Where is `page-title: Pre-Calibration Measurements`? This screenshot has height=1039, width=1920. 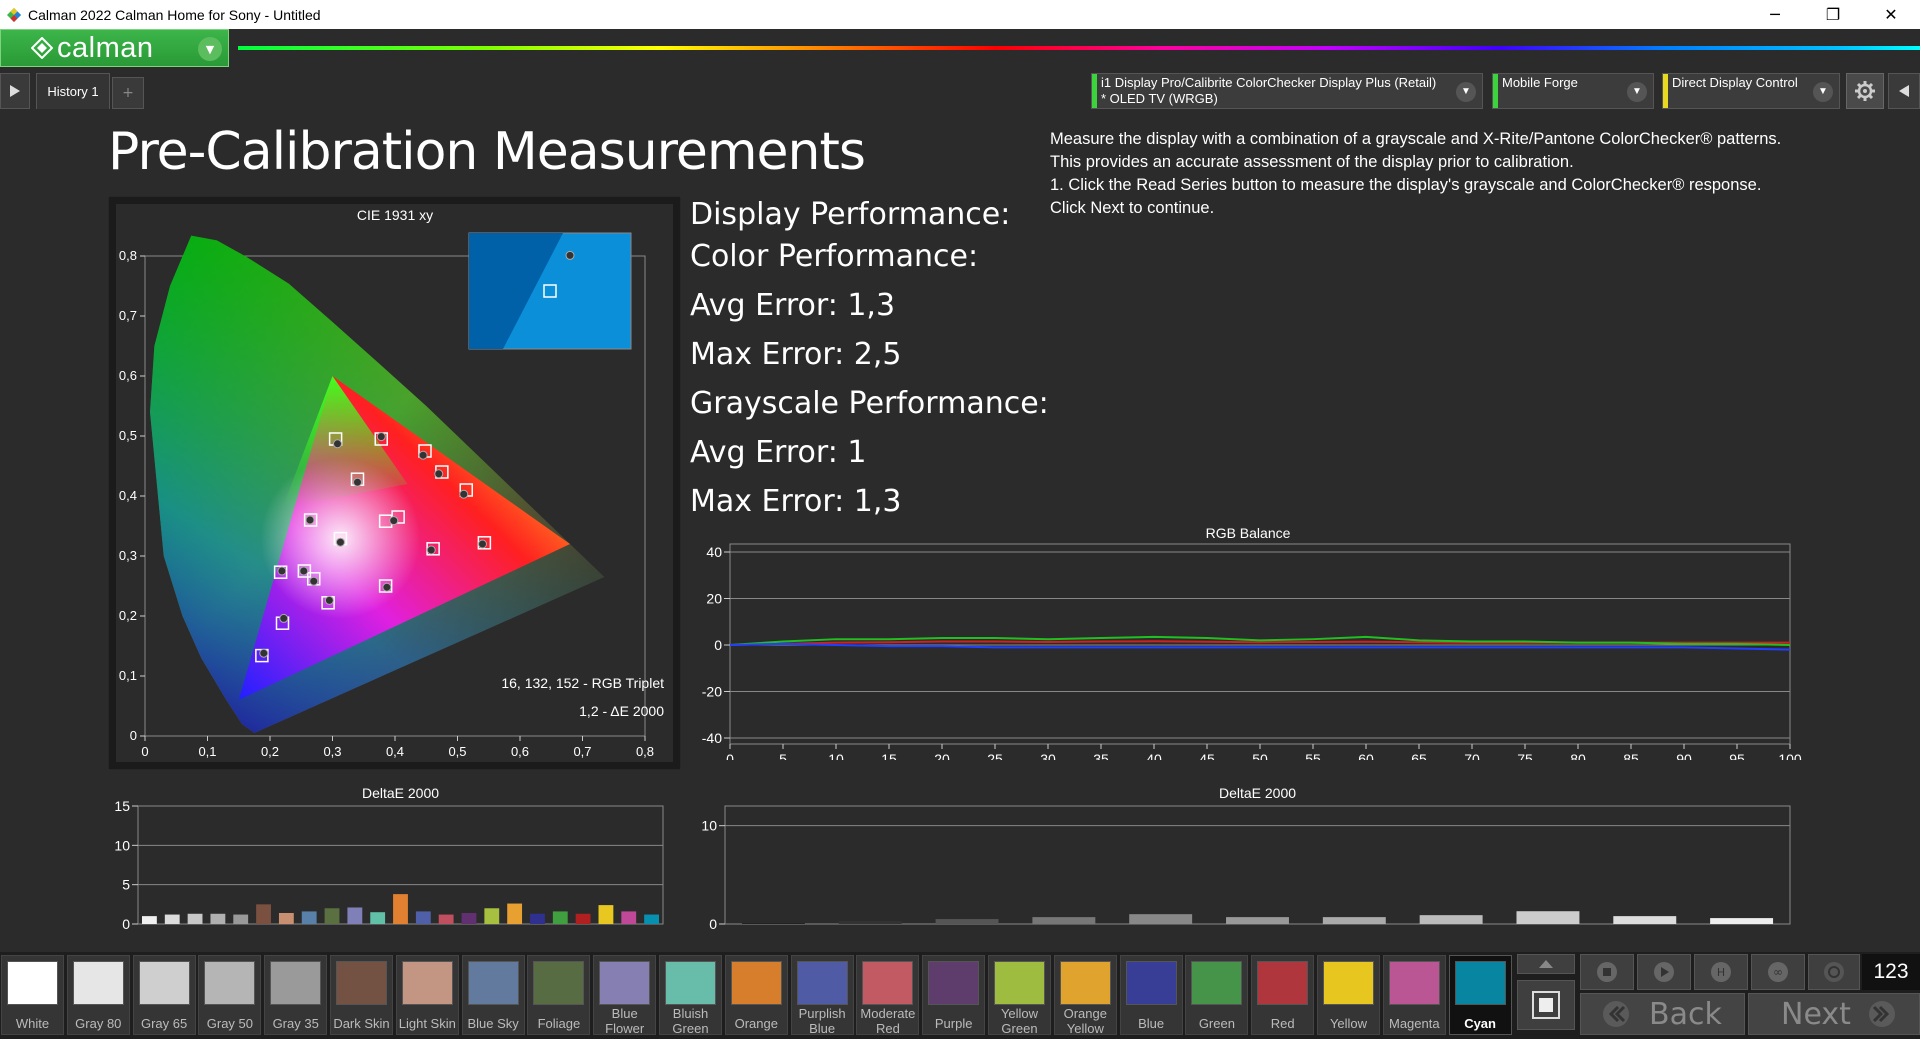
page-title: Pre-Calibration Measurements is located at coordinates (487, 152).